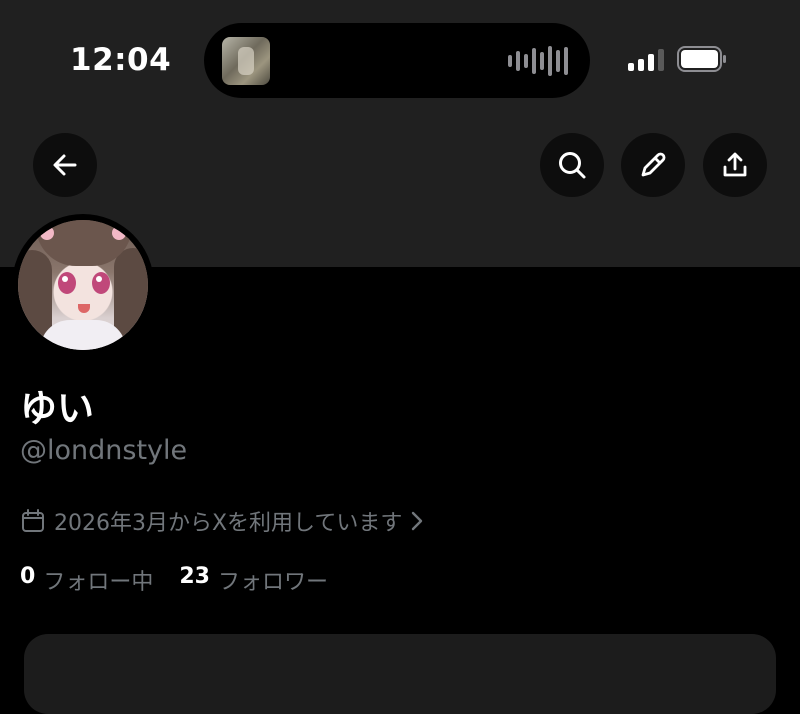 Image resolution: width=800 pixels, height=714 pixels. I want to click on following-link: 0 フォロー中, so click(86, 580).